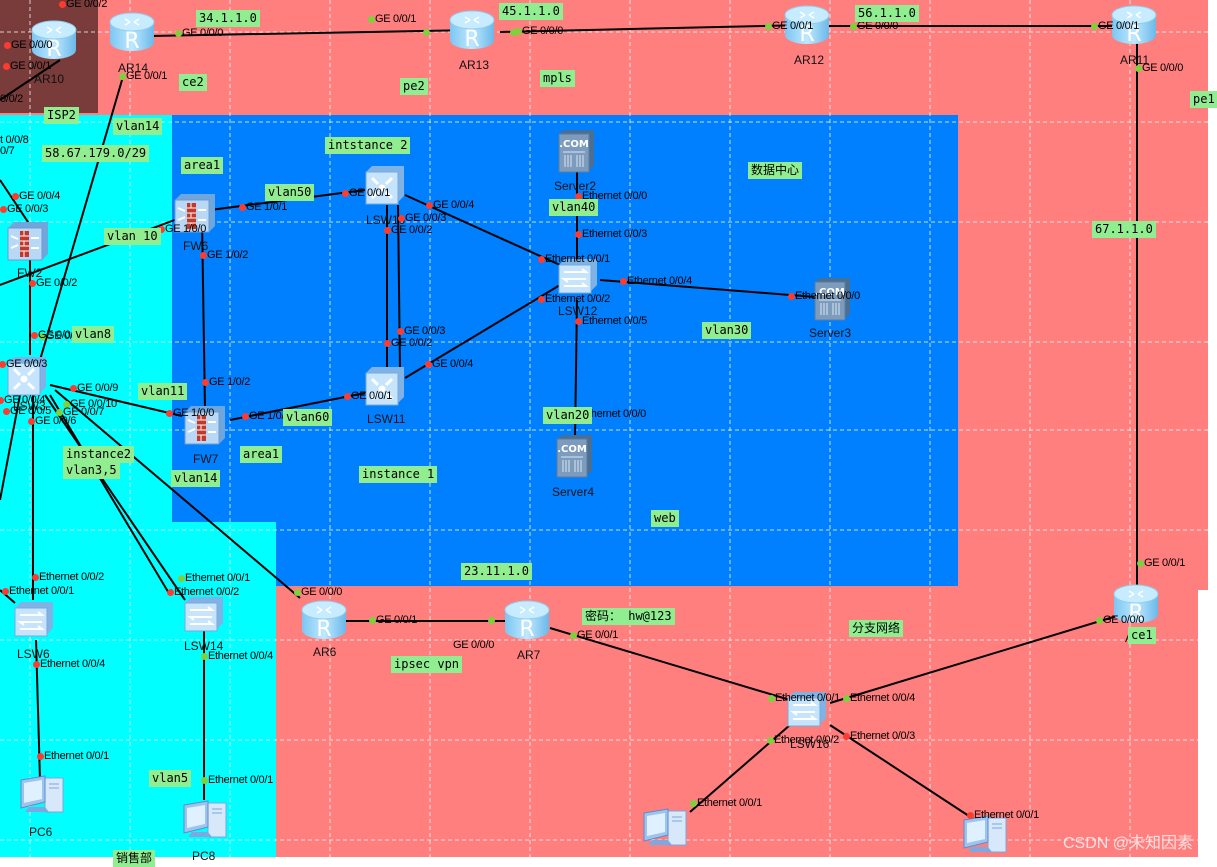 The image size is (1217, 867). What do you see at coordinates (557, 78) in the screenshot?
I see `text-note-mpls: mpls` at bounding box center [557, 78].